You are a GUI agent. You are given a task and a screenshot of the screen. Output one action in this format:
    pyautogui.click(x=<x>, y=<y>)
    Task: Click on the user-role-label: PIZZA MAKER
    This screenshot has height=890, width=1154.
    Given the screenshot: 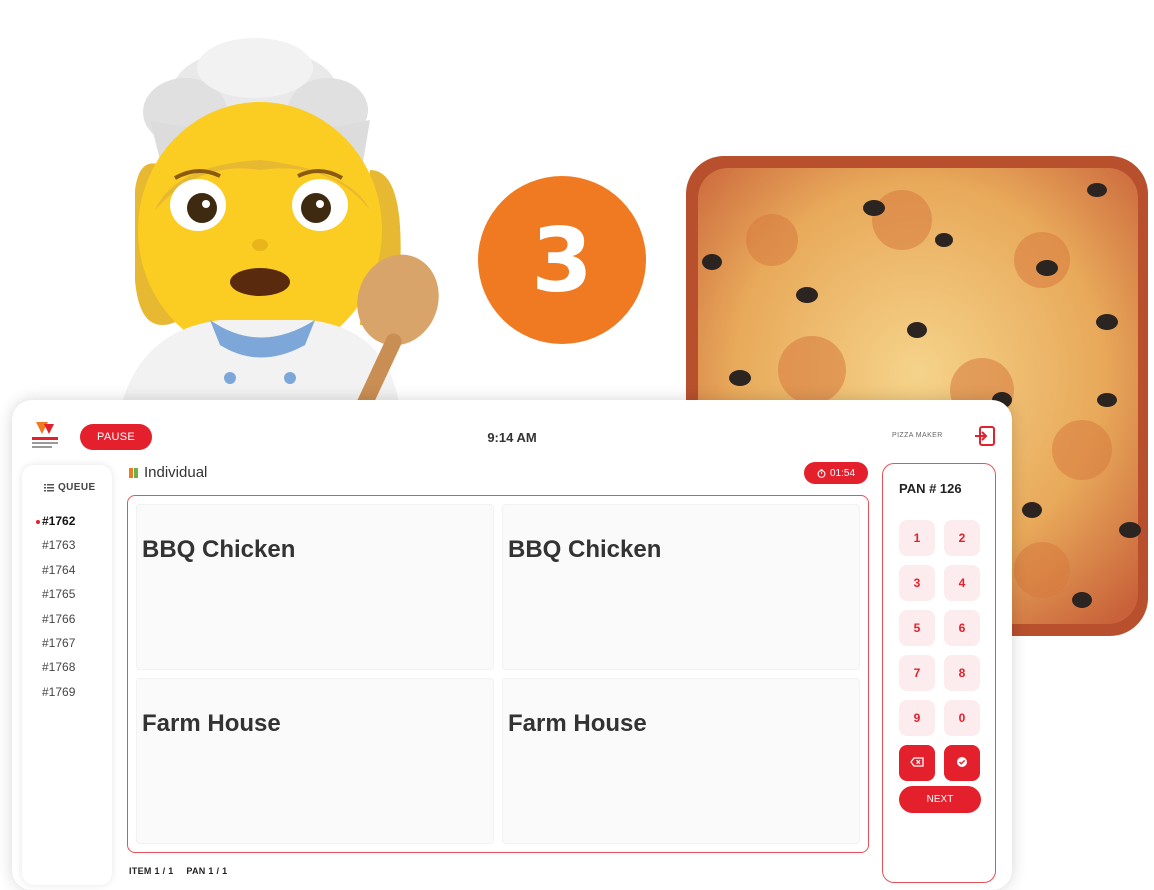 What is the action you would take?
    pyautogui.click(x=917, y=435)
    